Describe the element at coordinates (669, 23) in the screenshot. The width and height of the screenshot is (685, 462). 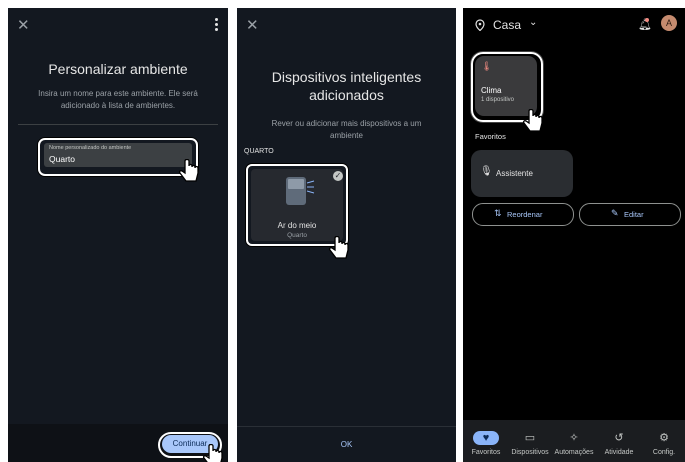
I see `avatar: A` at that location.